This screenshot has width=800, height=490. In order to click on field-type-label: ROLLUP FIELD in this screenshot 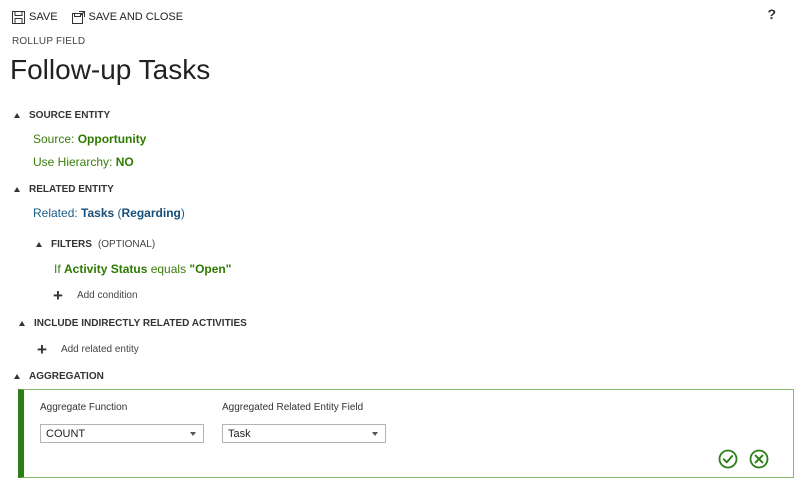, I will do `click(49, 41)`.